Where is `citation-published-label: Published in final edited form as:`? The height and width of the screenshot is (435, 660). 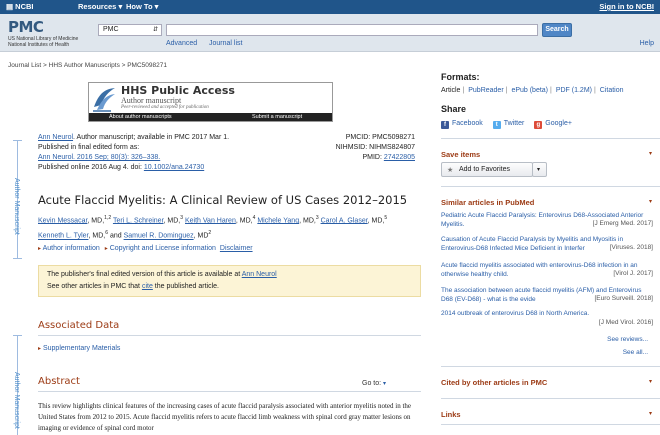 citation-published-label: Published in final edited form as: is located at coordinates (89, 147).